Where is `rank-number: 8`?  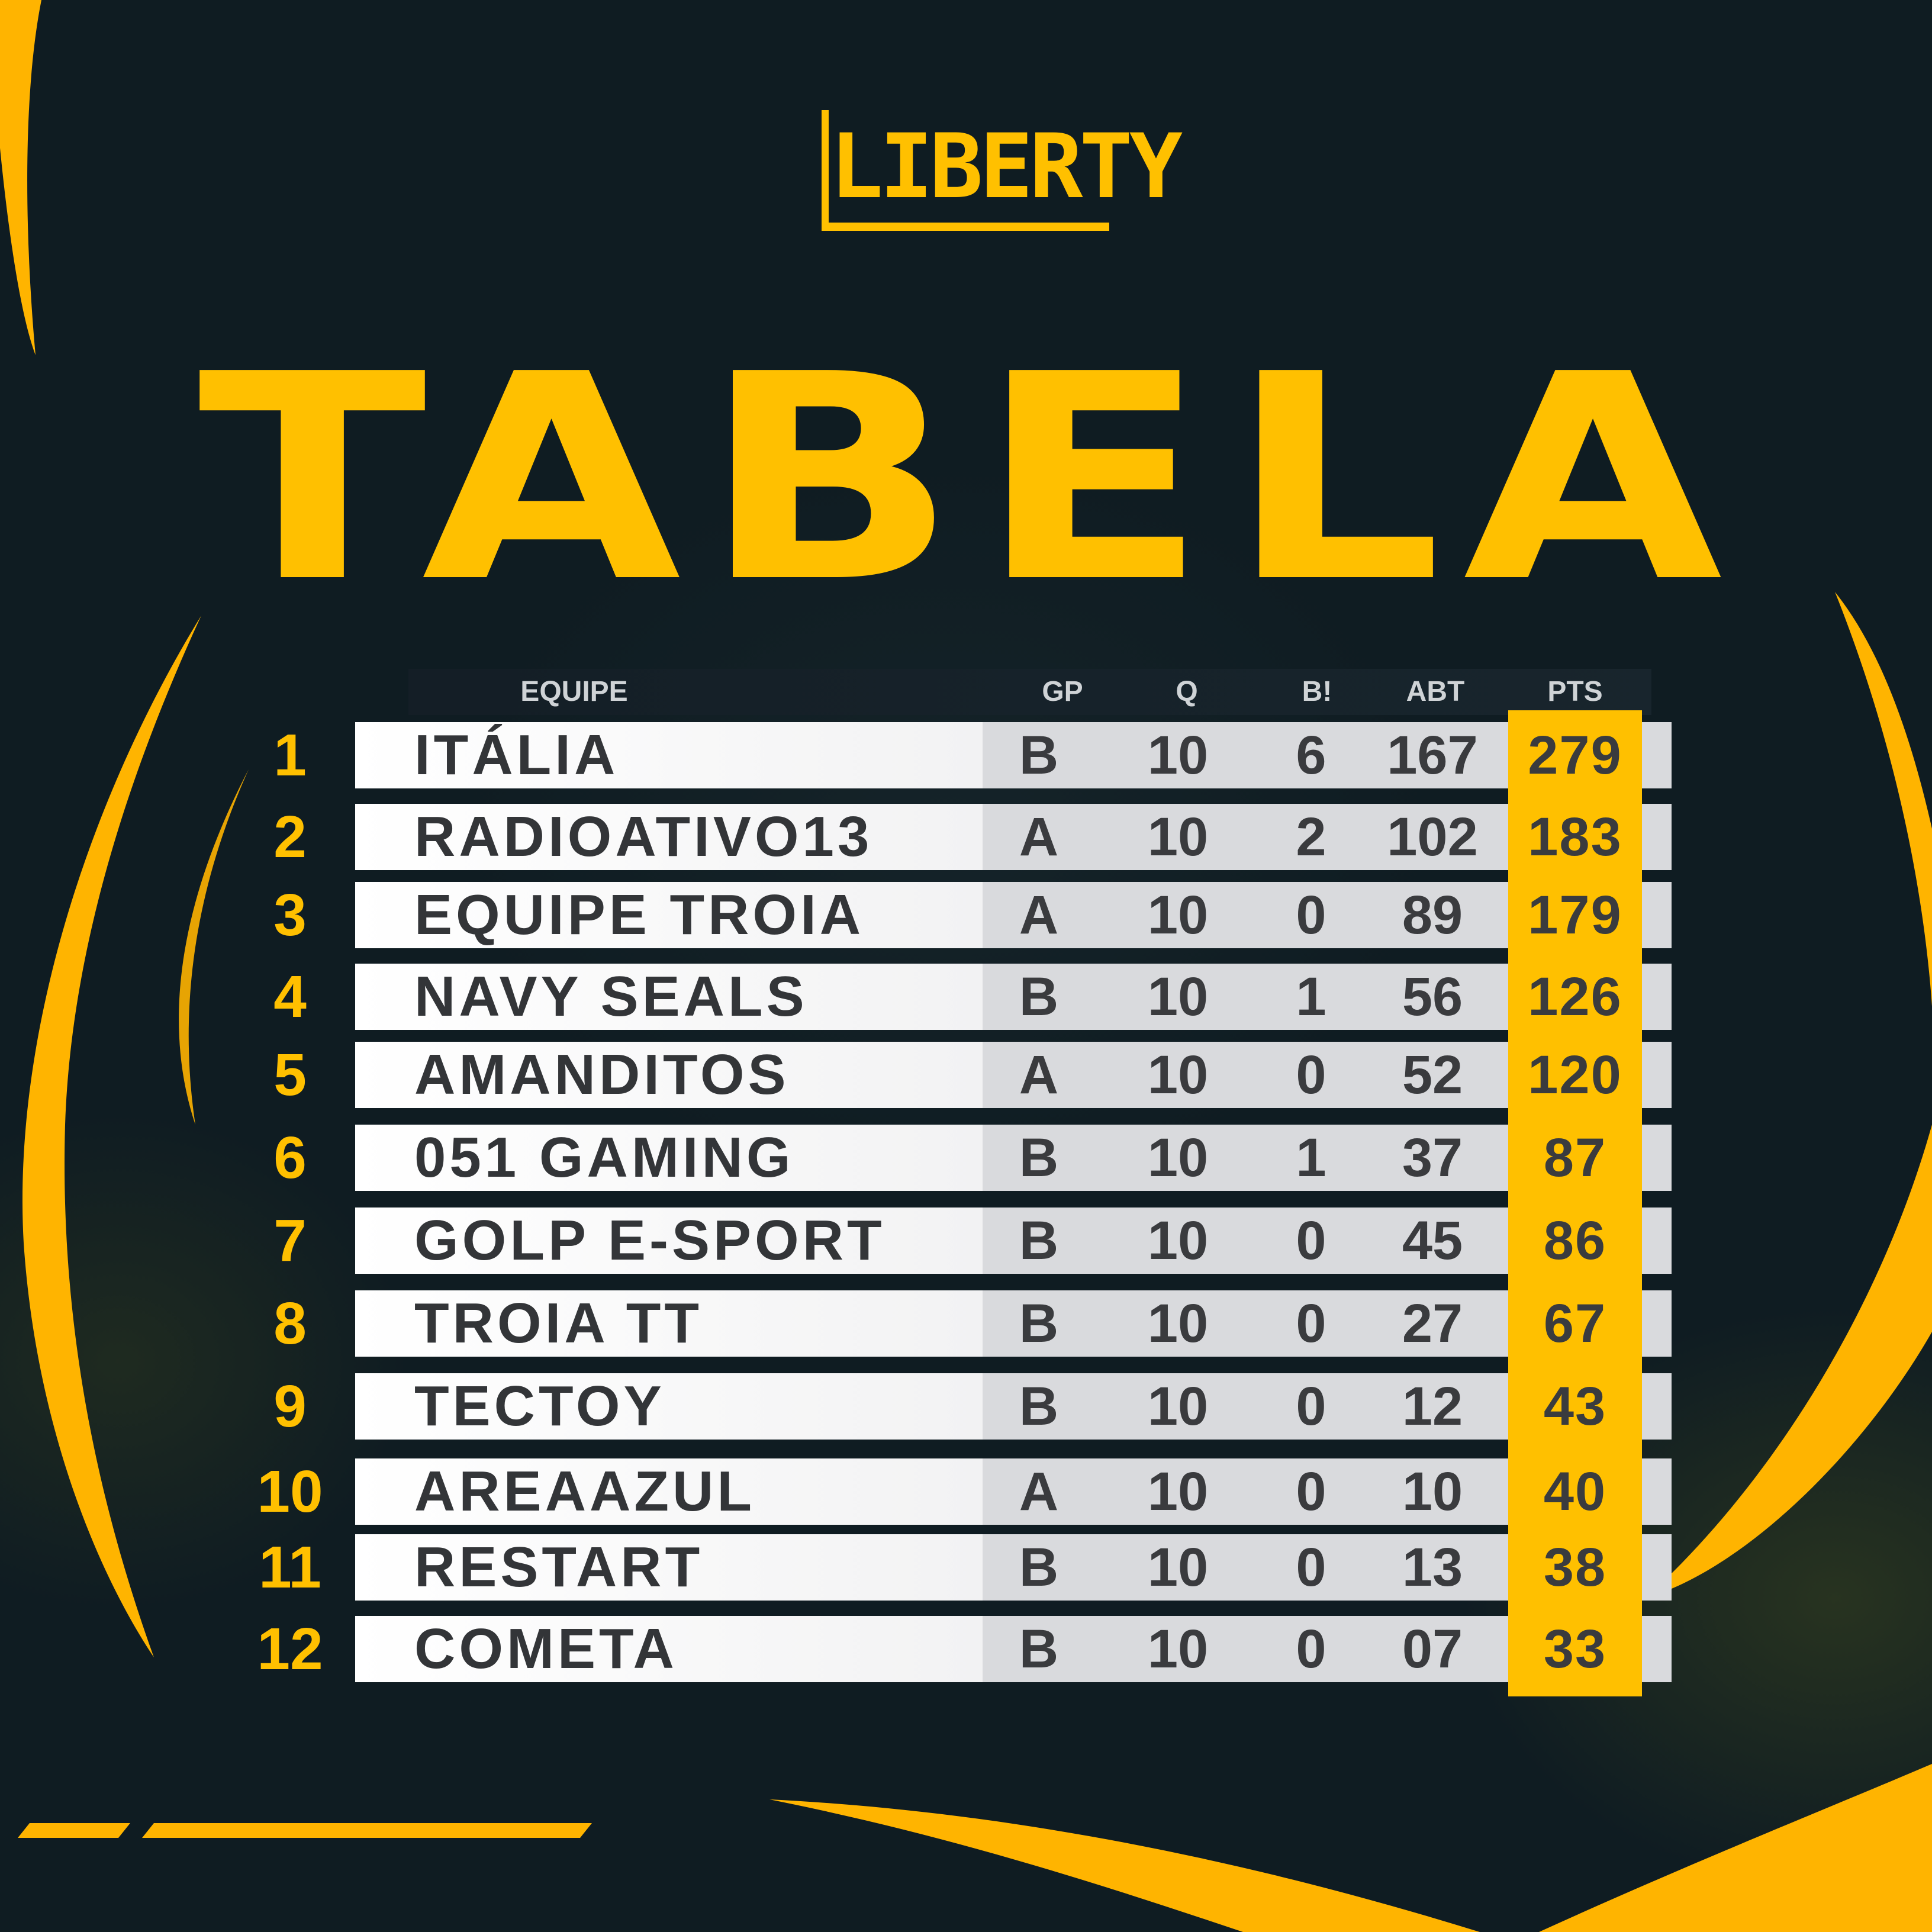 rank-number: 8 is located at coordinates (290, 1323).